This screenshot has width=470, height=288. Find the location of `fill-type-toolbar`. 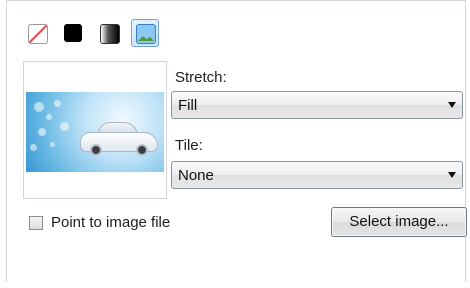

fill-type-toolbar is located at coordinates (91, 37).